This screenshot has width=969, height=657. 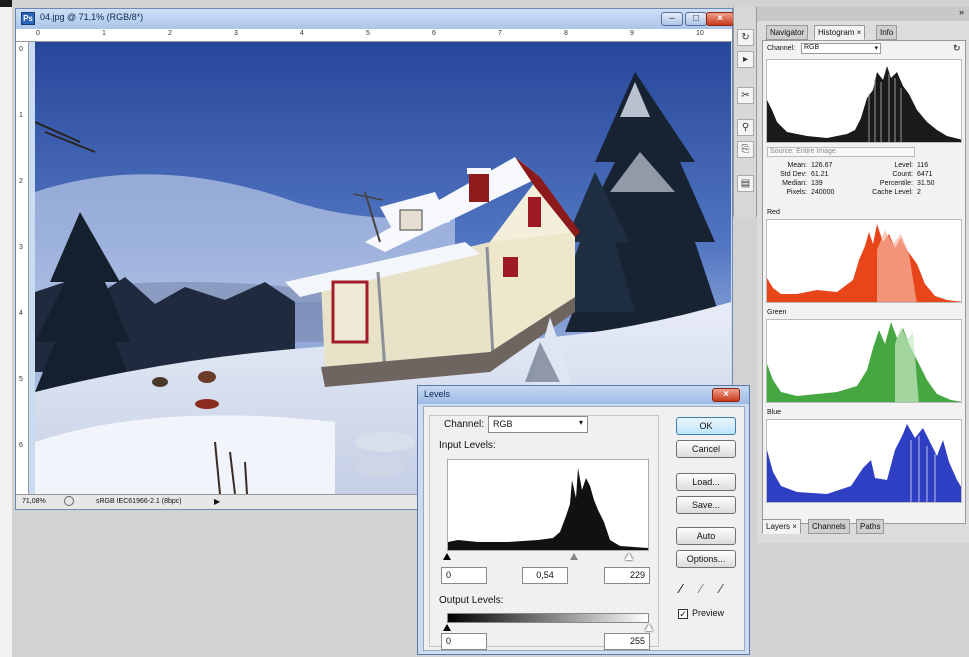 What do you see at coordinates (464, 575) in the screenshot?
I see `input-black-field: 0` at bounding box center [464, 575].